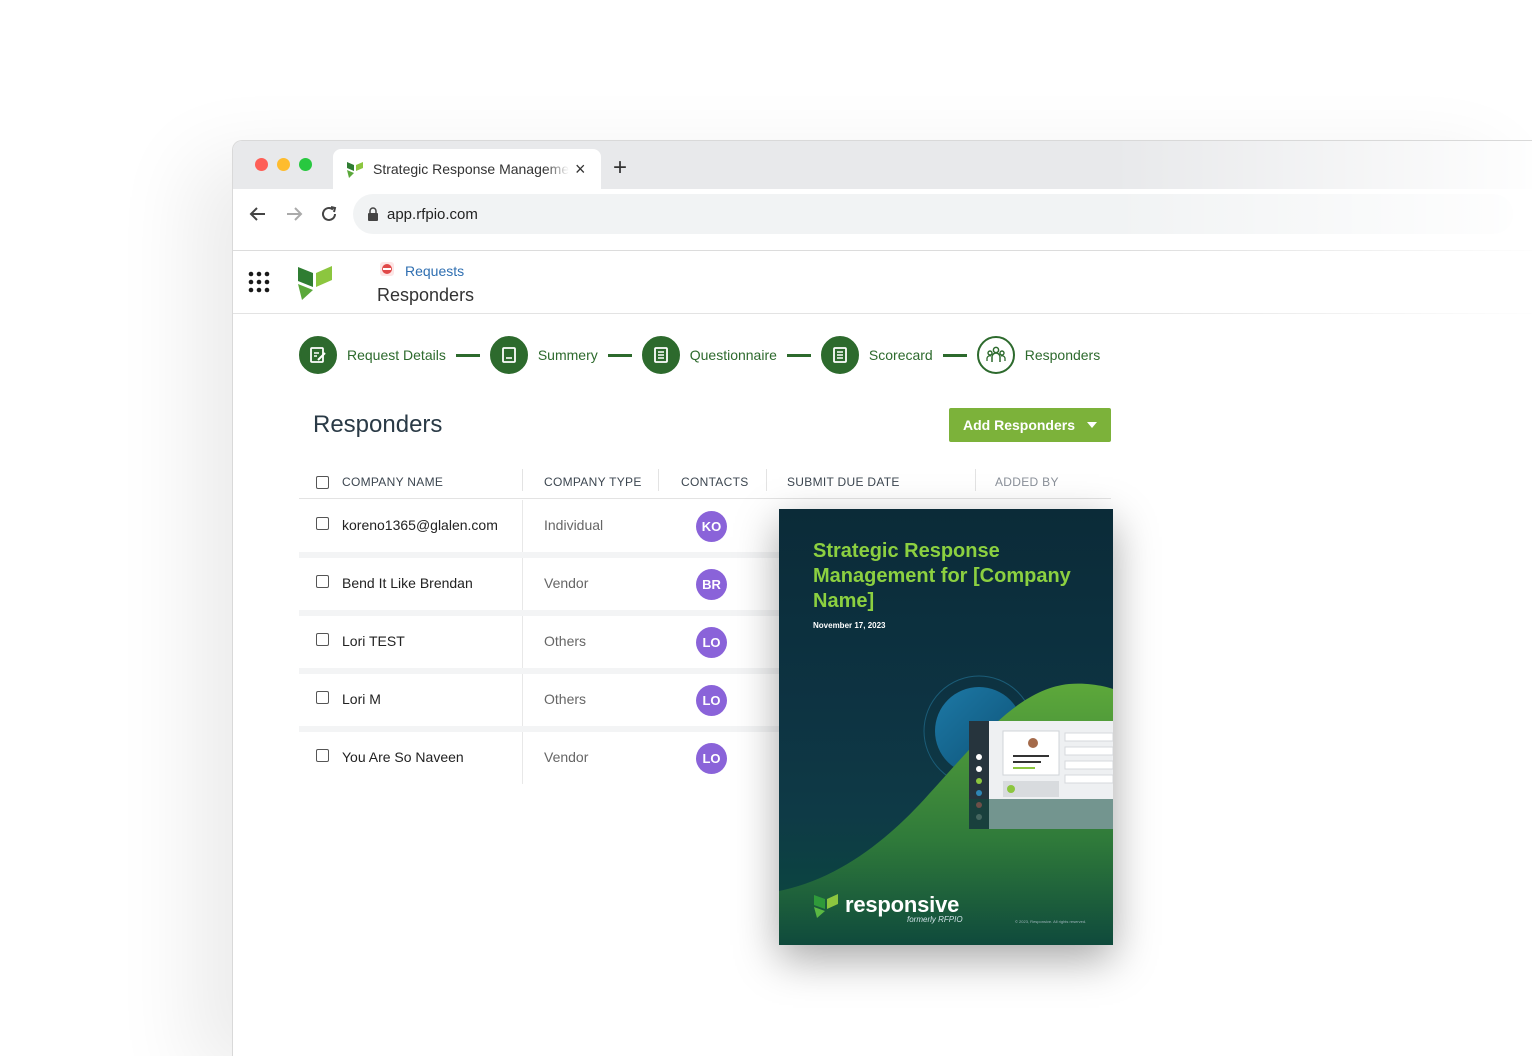 The width and height of the screenshot is (1532, 1056). I want to click on new-tab-button: +, so click(620, 168).